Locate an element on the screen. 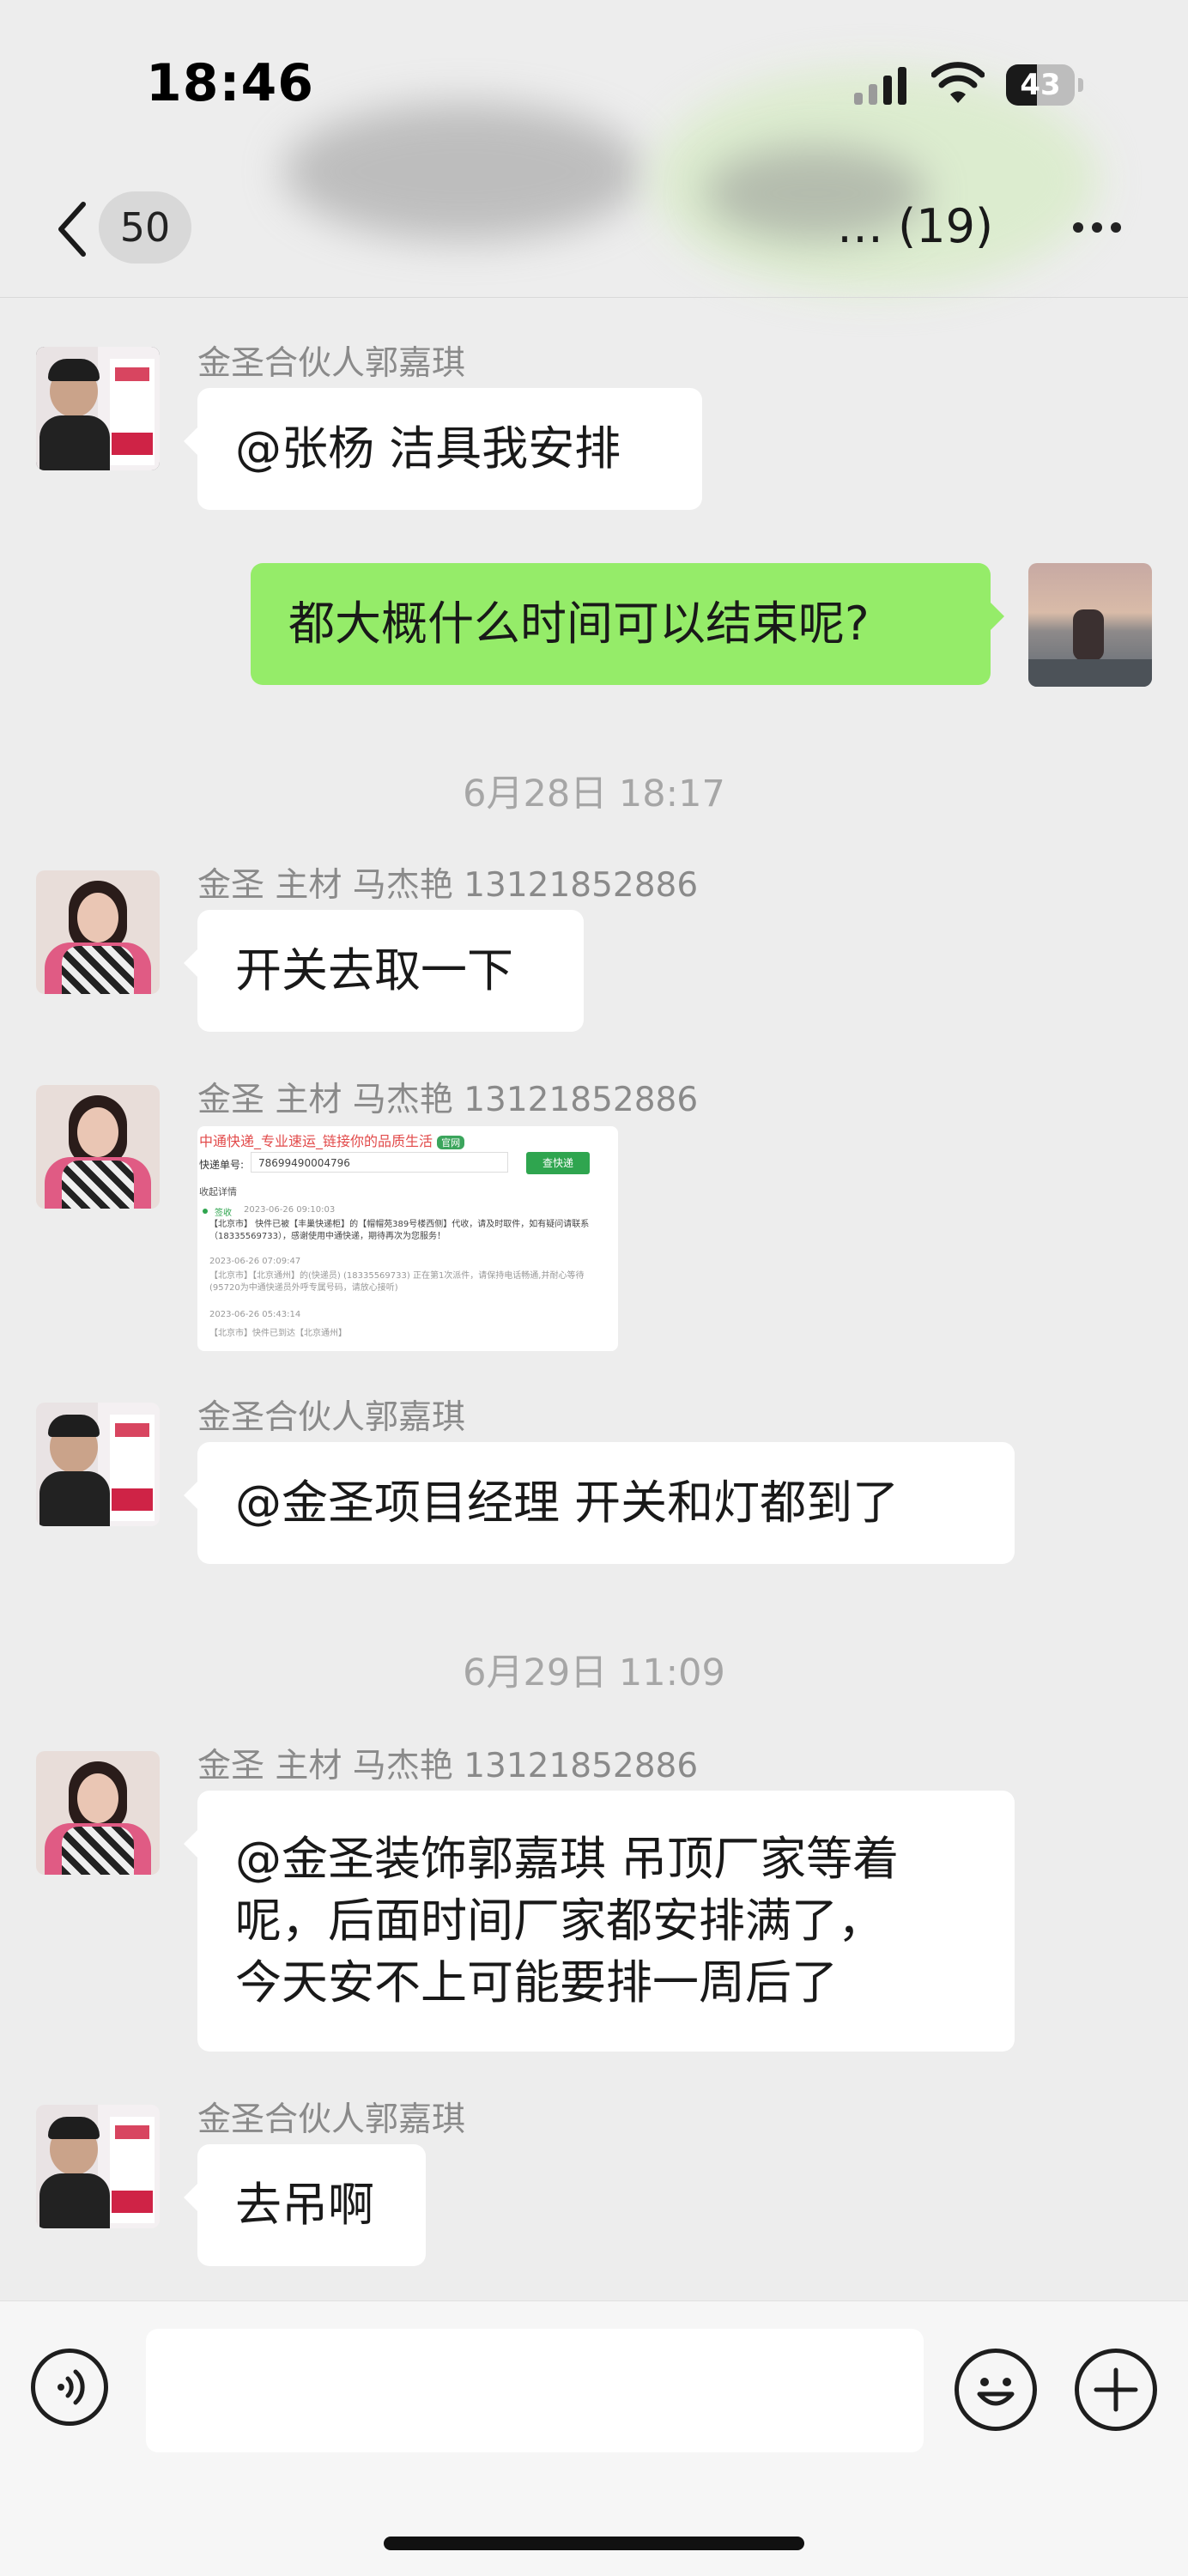  wifi-icon is located at coordinates (958, 82).